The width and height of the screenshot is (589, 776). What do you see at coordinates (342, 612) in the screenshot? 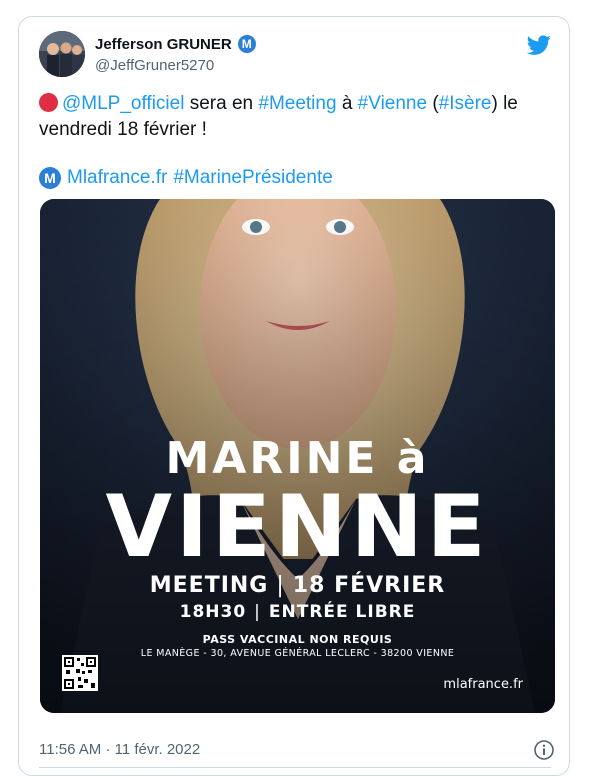
I see `poster-entry: ENTRÉE LIBRE` at bounding box center [342, 612].